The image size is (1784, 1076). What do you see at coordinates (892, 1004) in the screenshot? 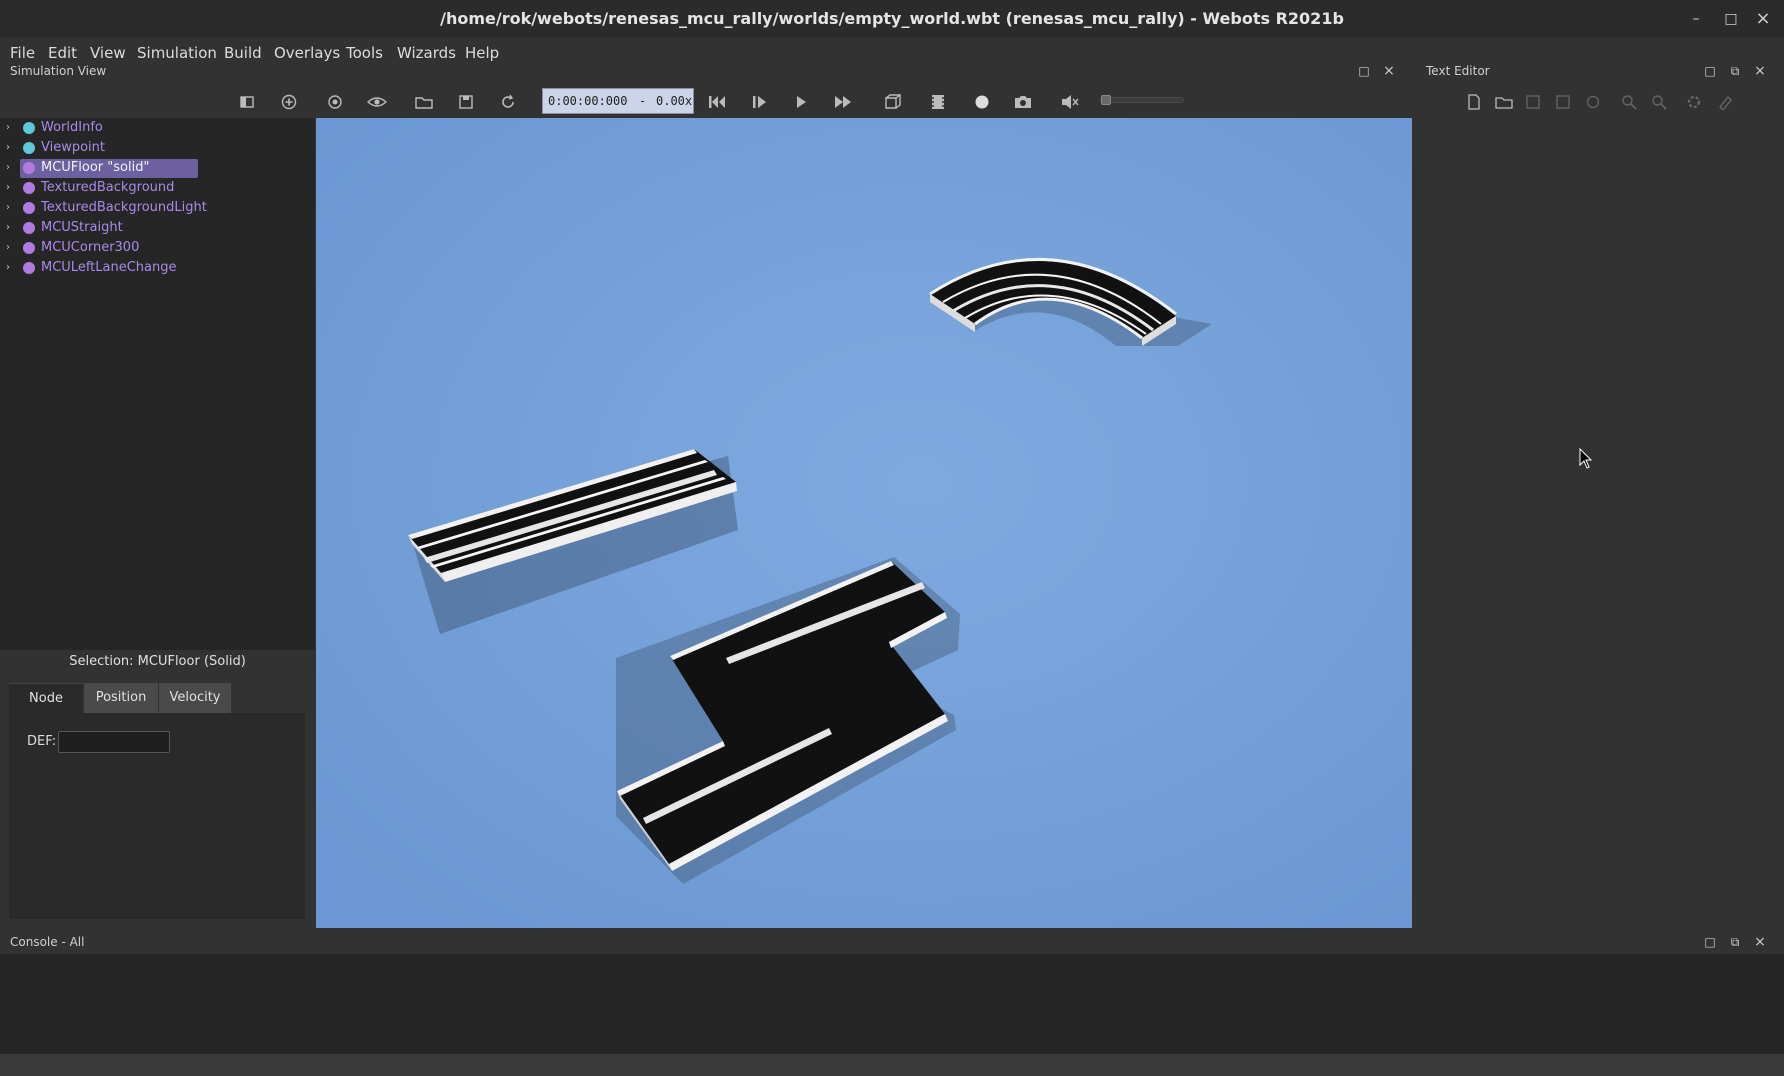
I see `console-output` at bounding box center [892, 1004].